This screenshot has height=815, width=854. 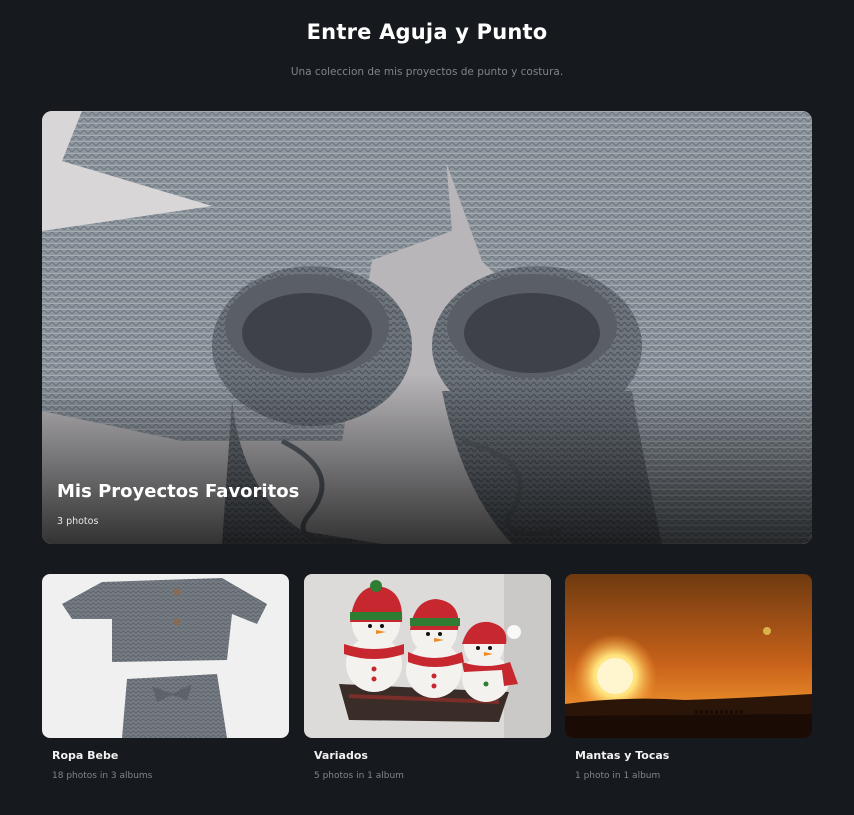 I want to click on album-title: Ropa Bebe, so click(x=85, y=755).